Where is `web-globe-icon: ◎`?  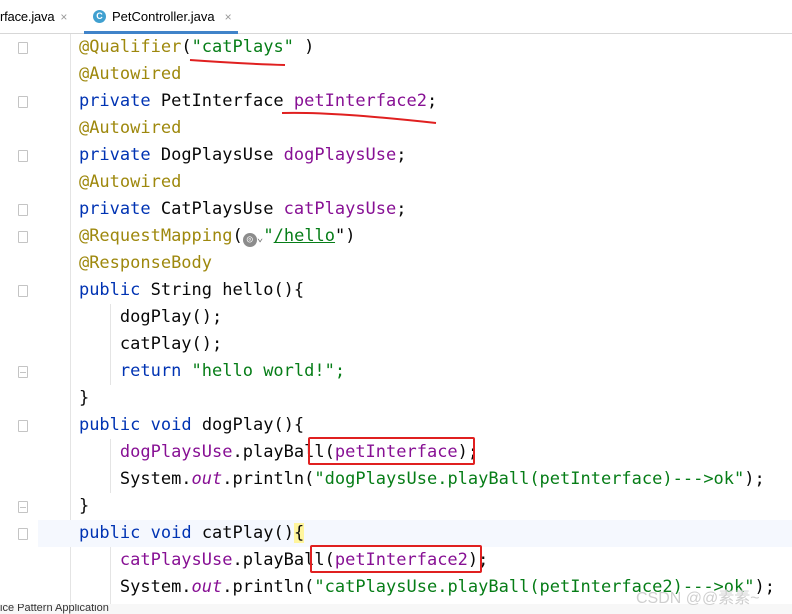 web-globe-icon: ◎ is located at coordinates (249, 240).